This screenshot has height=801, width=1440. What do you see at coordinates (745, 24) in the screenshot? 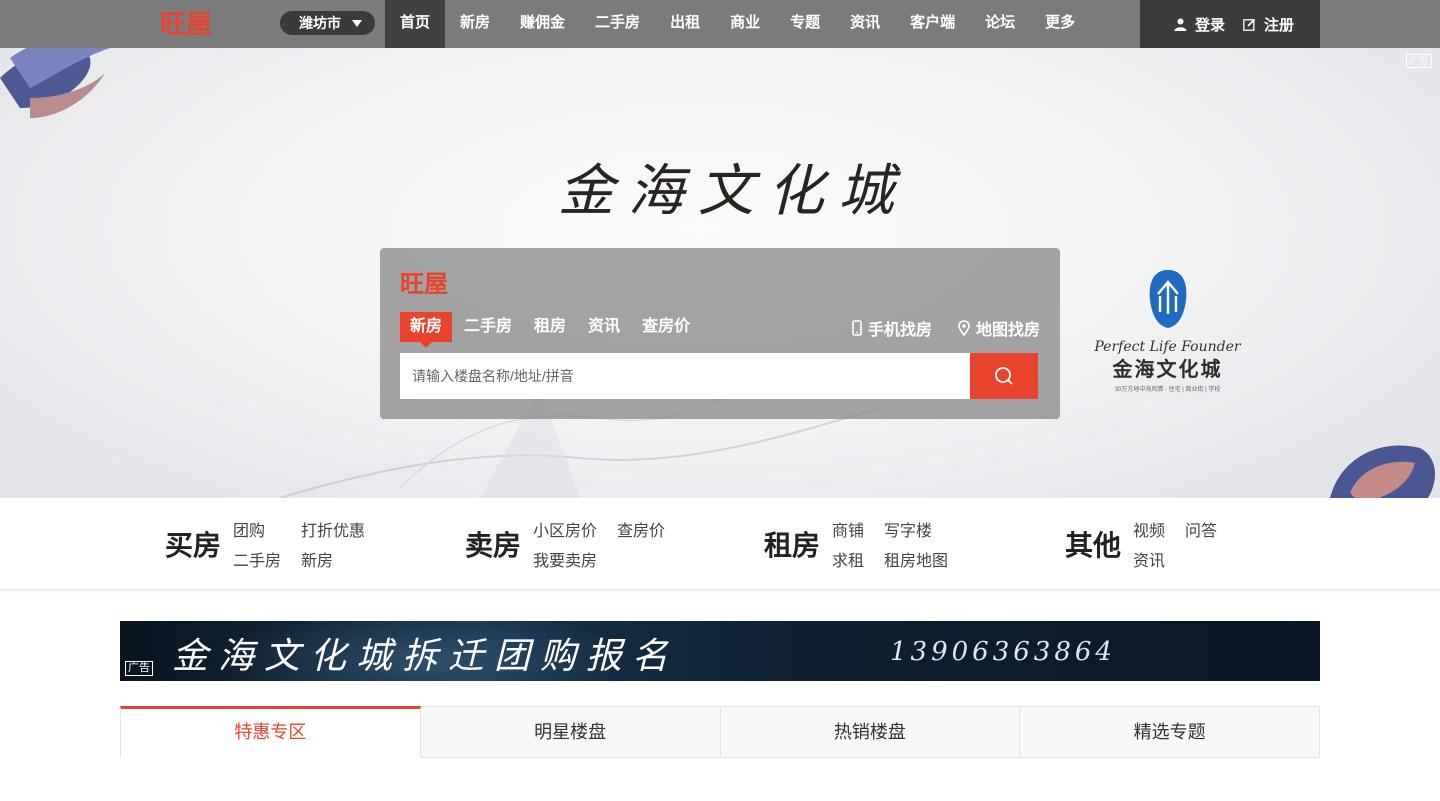
I see `nav-item-commercial: 商业` at bounding box center [745, 24].